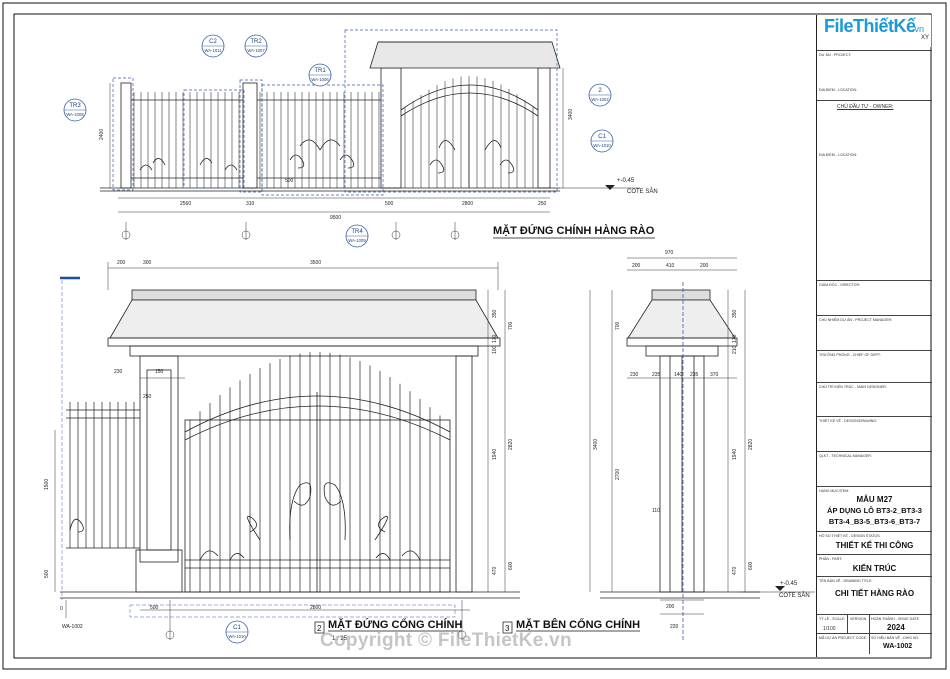 The width and height of the screenshot is (950, 679). What do you see at coordinates (600, 95) in the screenshot?
I see `callout-tag: 2WA-1002` at bounding box center [600, 95].